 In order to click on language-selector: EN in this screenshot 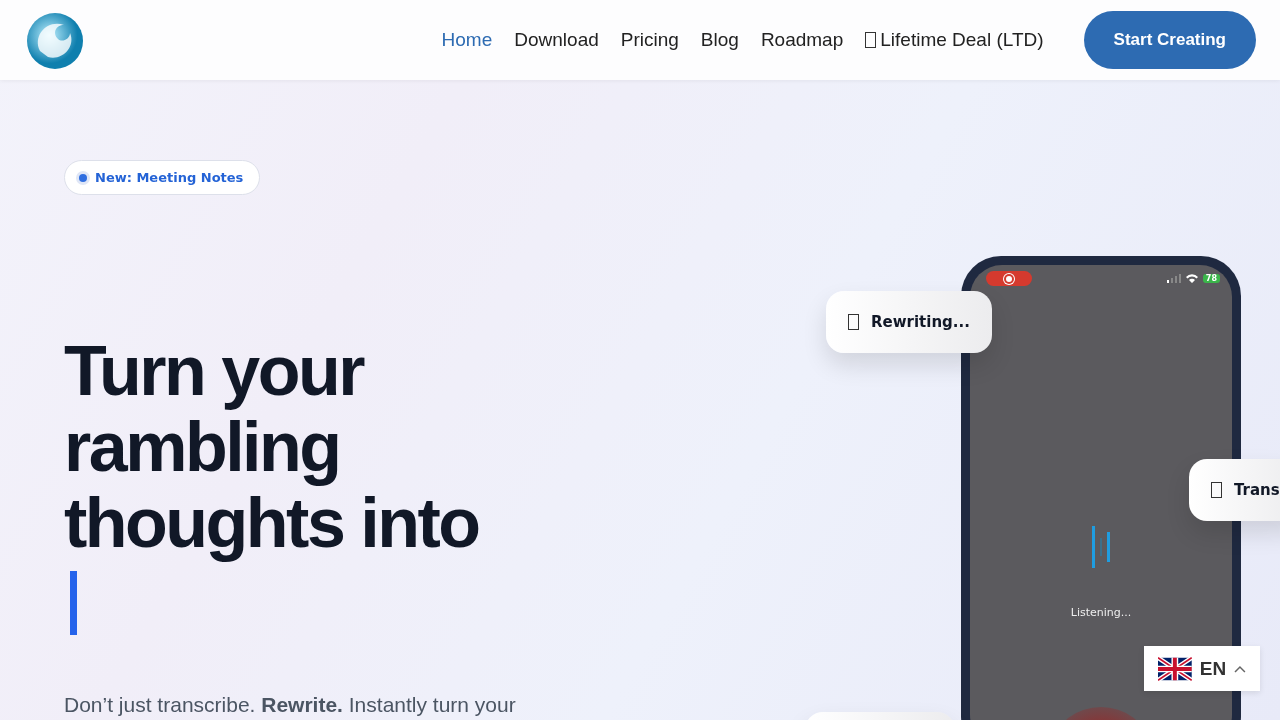, I will do `click(1202, 668)`.